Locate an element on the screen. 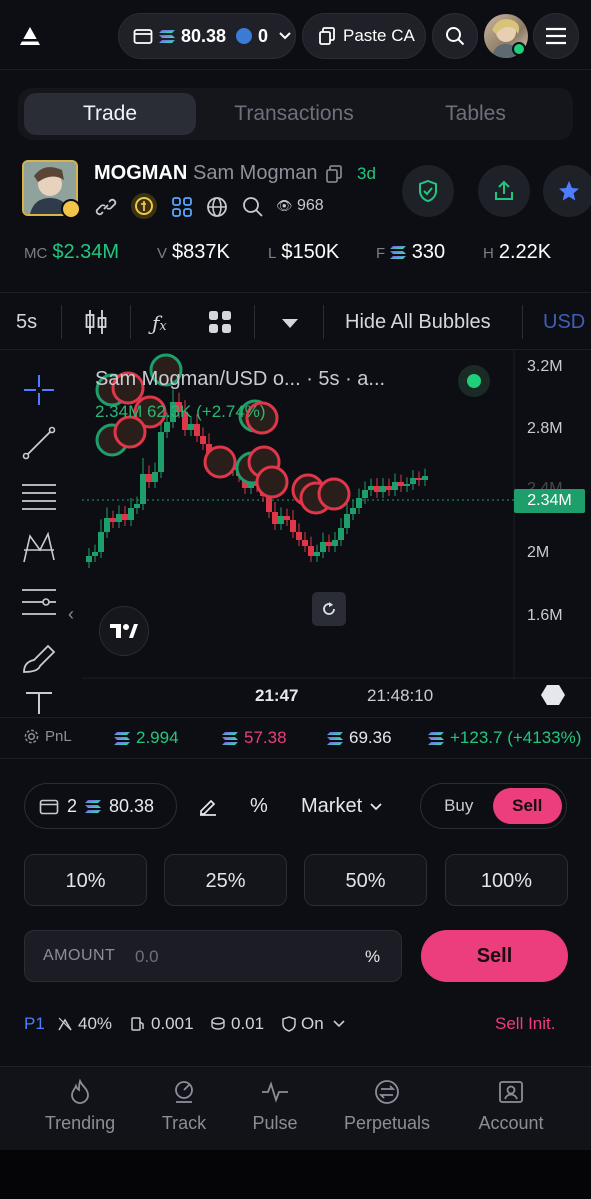  buy-toggle: Buy is located at coordinates (459, 806).